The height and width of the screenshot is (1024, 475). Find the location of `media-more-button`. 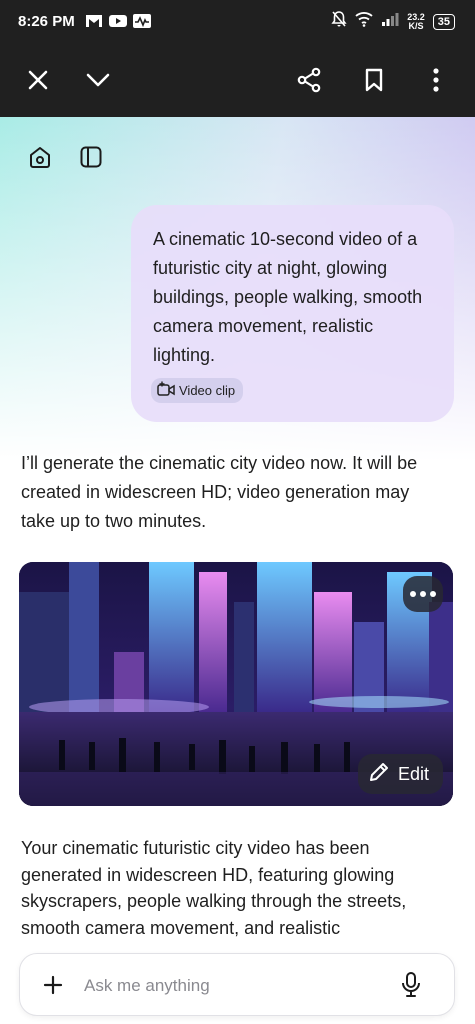

media-more-button is located at coordinates (423, 594).